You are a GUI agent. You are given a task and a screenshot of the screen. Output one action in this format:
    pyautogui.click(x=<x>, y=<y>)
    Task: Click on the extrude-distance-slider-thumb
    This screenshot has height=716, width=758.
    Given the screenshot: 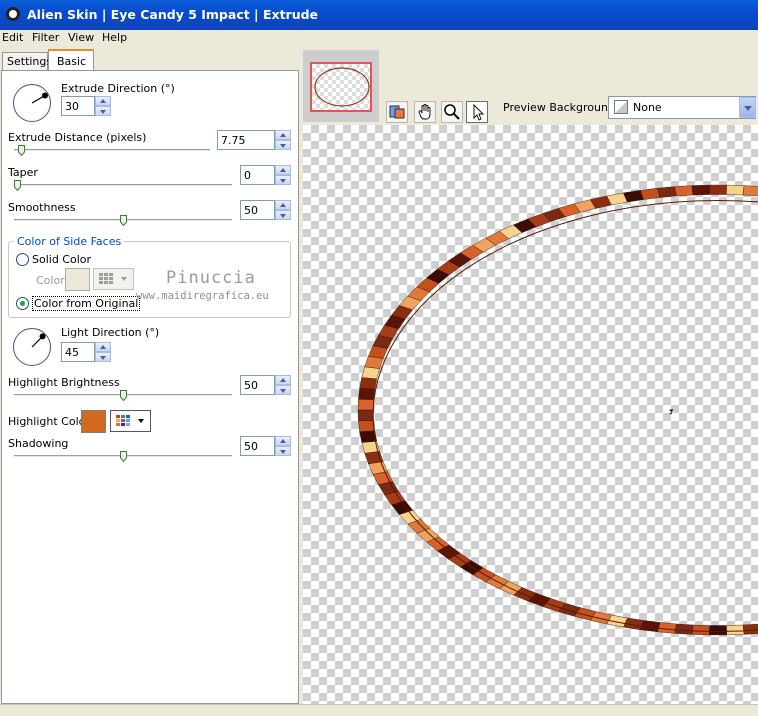 What is the action you would take?
    pyautogui.click(x=21, y=150)
    